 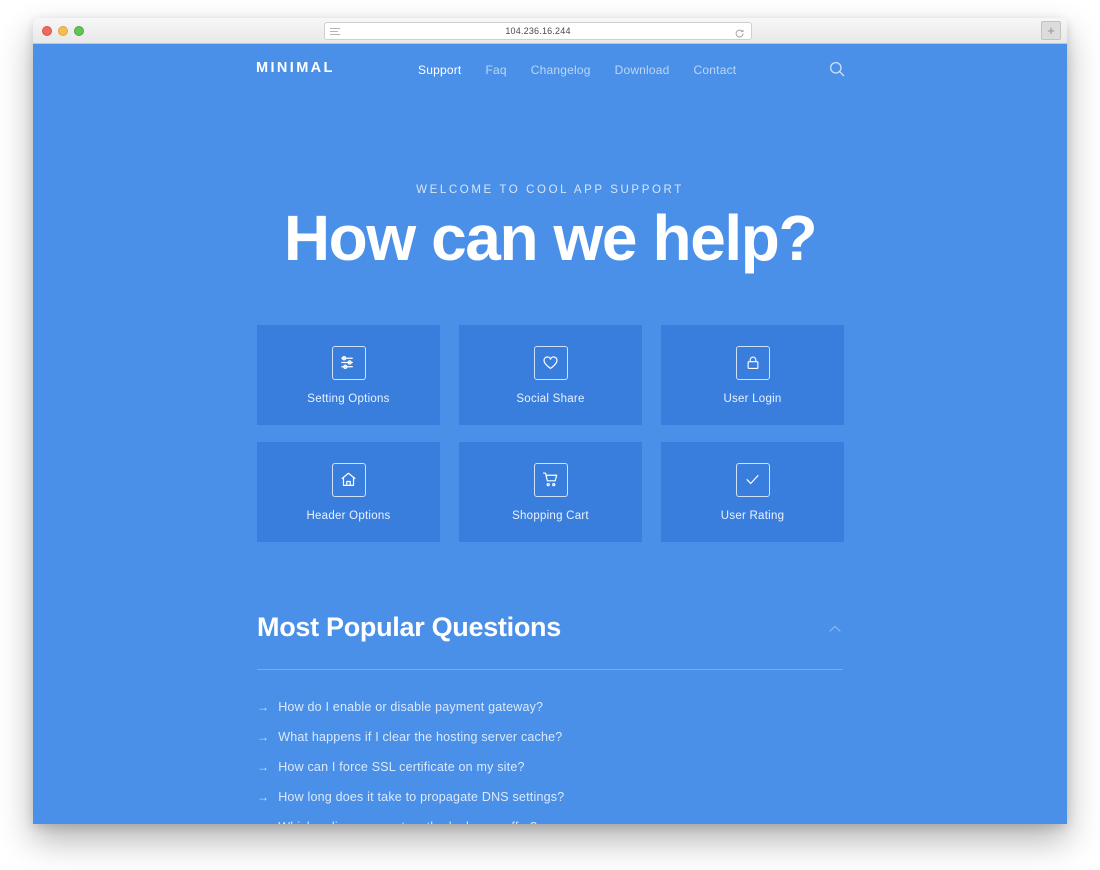 I want to click on url-text: 104.236.16.244, so click(x=538, y=31).